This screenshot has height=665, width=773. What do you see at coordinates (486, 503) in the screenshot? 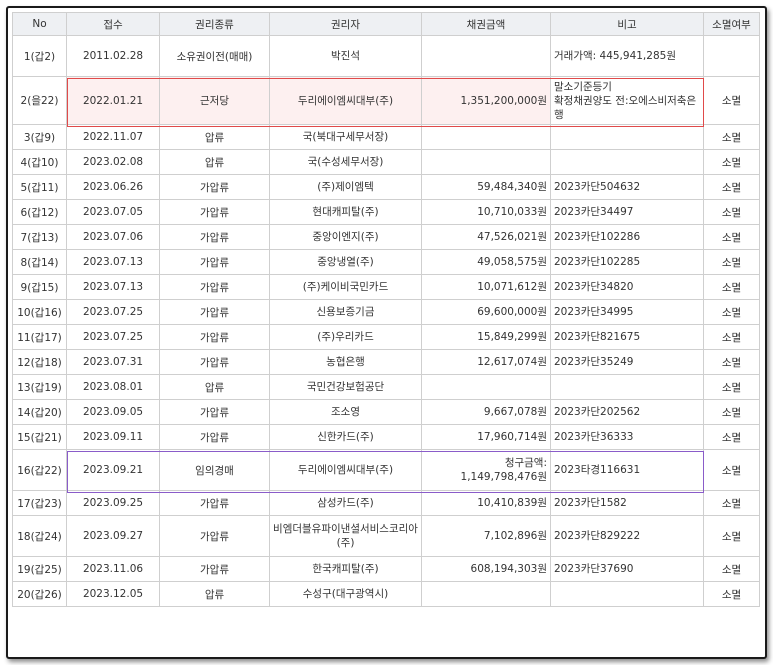
I see `cell-amount: 10,410,839원` at bounding box center [486, 503].